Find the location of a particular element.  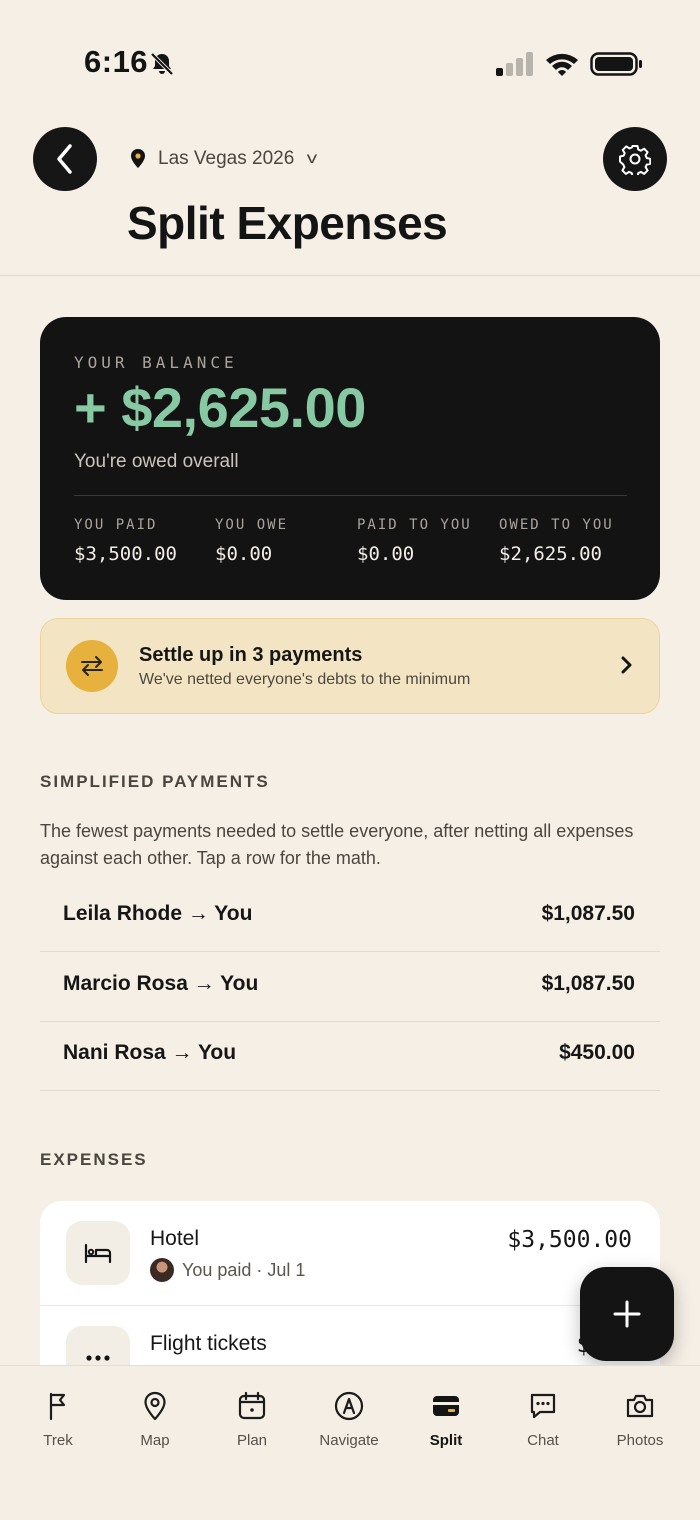

tab-label: Plan is located at coordinates (252, 1440).